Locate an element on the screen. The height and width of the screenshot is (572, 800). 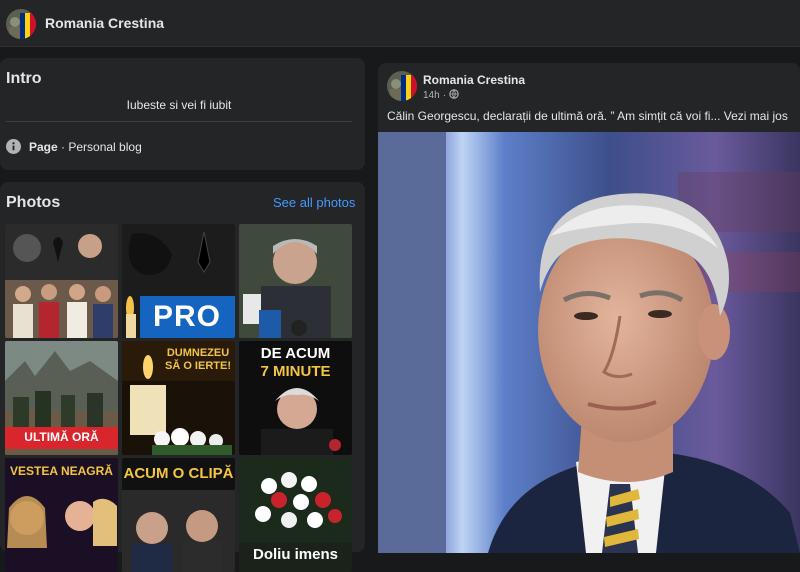
thumb-caption: ULTIMĂ ORĂ is located at coordinates (61, 437).